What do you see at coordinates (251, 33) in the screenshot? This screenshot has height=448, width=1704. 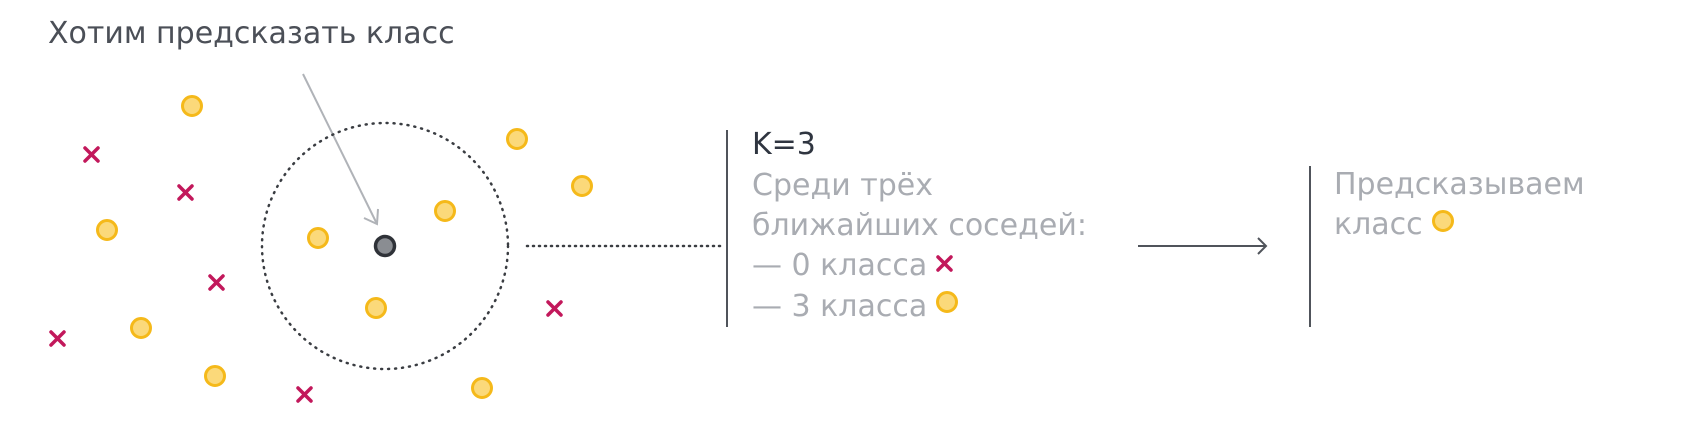 I see `diagram-title: Хотим предсказать класс` at bounding box center [251, 33].